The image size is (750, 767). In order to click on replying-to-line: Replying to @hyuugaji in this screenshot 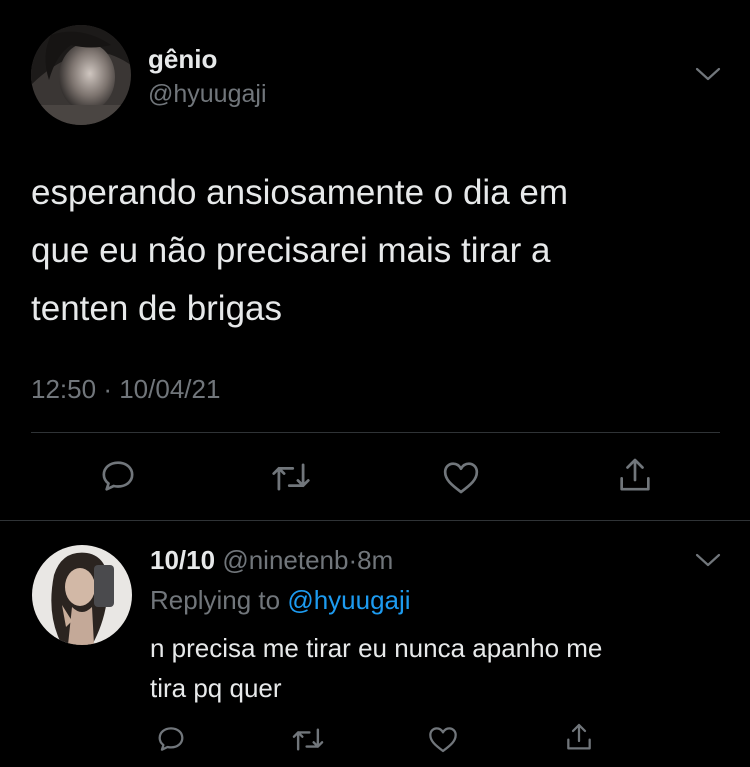, I will do `click(280, 600)`.